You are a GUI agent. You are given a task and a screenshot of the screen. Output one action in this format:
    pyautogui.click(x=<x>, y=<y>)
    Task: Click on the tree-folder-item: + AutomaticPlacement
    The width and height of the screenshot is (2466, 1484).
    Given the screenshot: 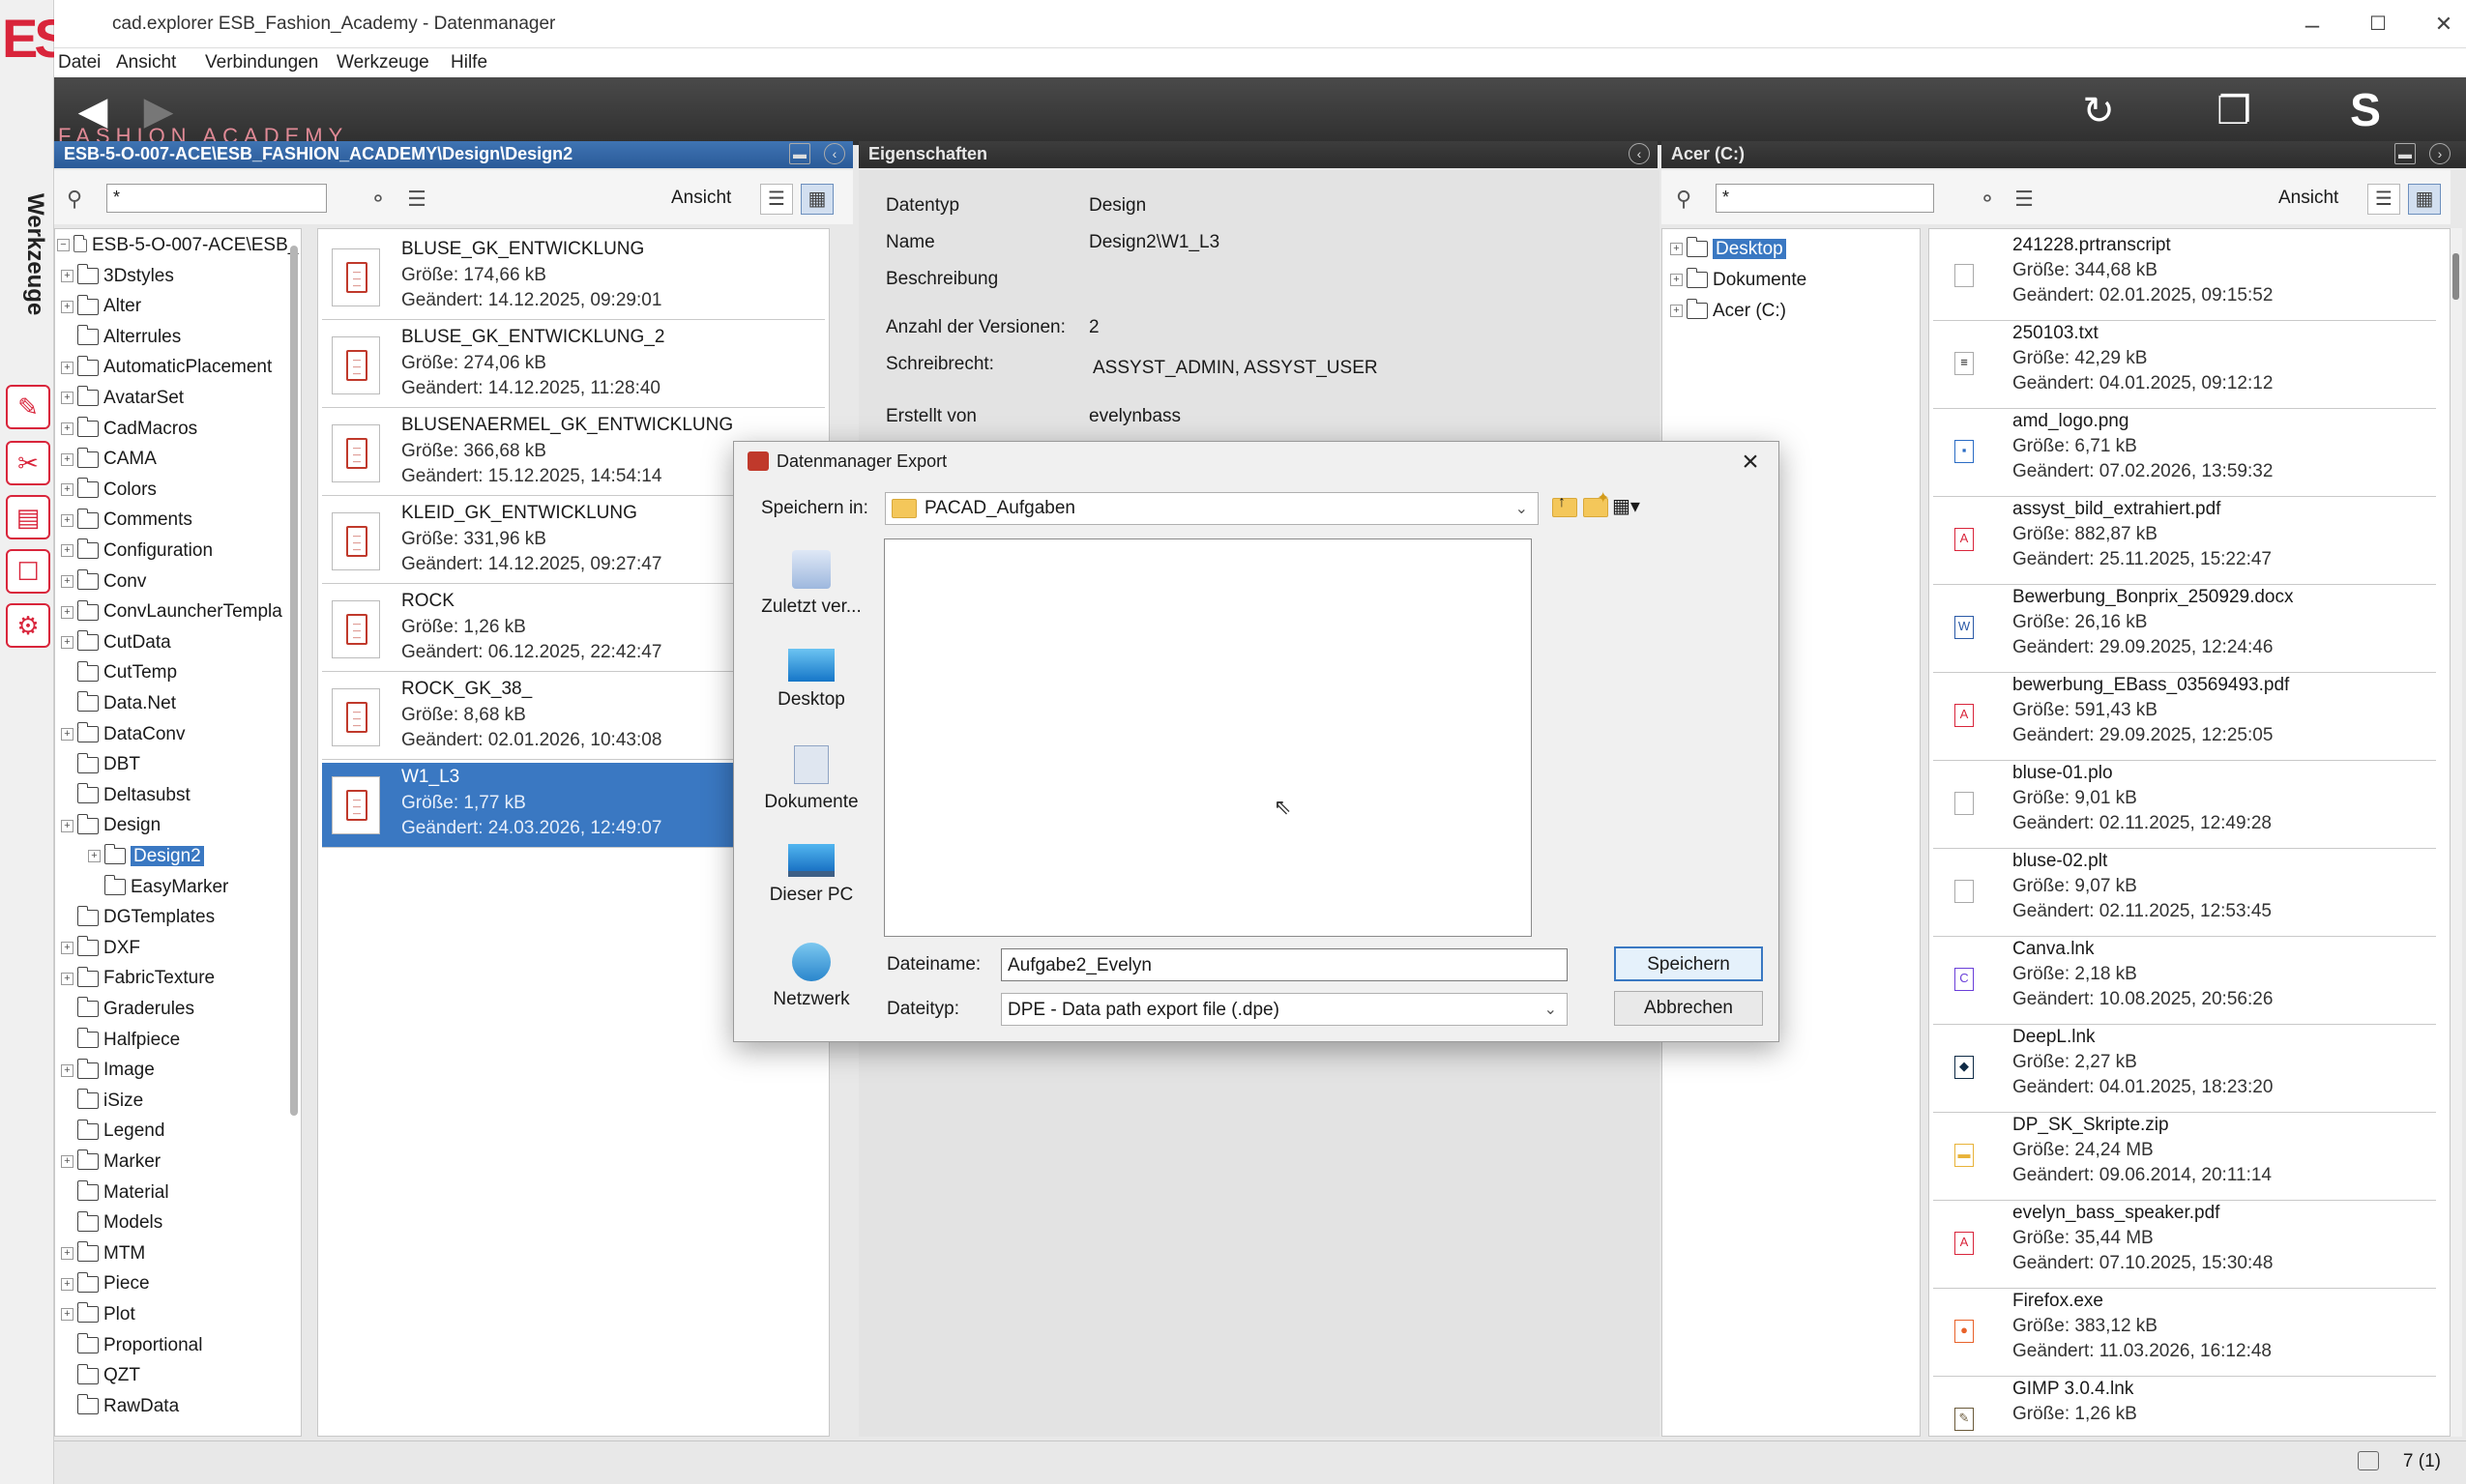 What is the action you would take?
    pyautogui.click(x=166, y=368)
    